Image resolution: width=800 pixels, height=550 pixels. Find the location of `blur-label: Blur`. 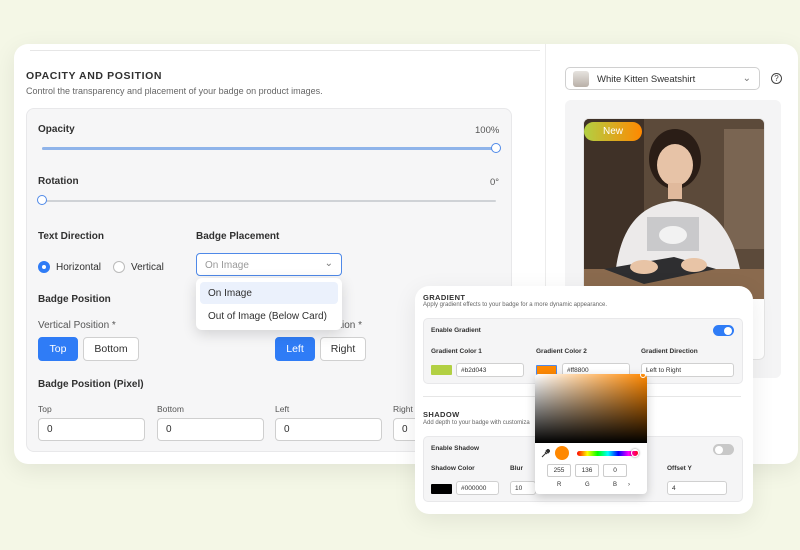

blur-label: Blur is located at coordinates (516, 468).